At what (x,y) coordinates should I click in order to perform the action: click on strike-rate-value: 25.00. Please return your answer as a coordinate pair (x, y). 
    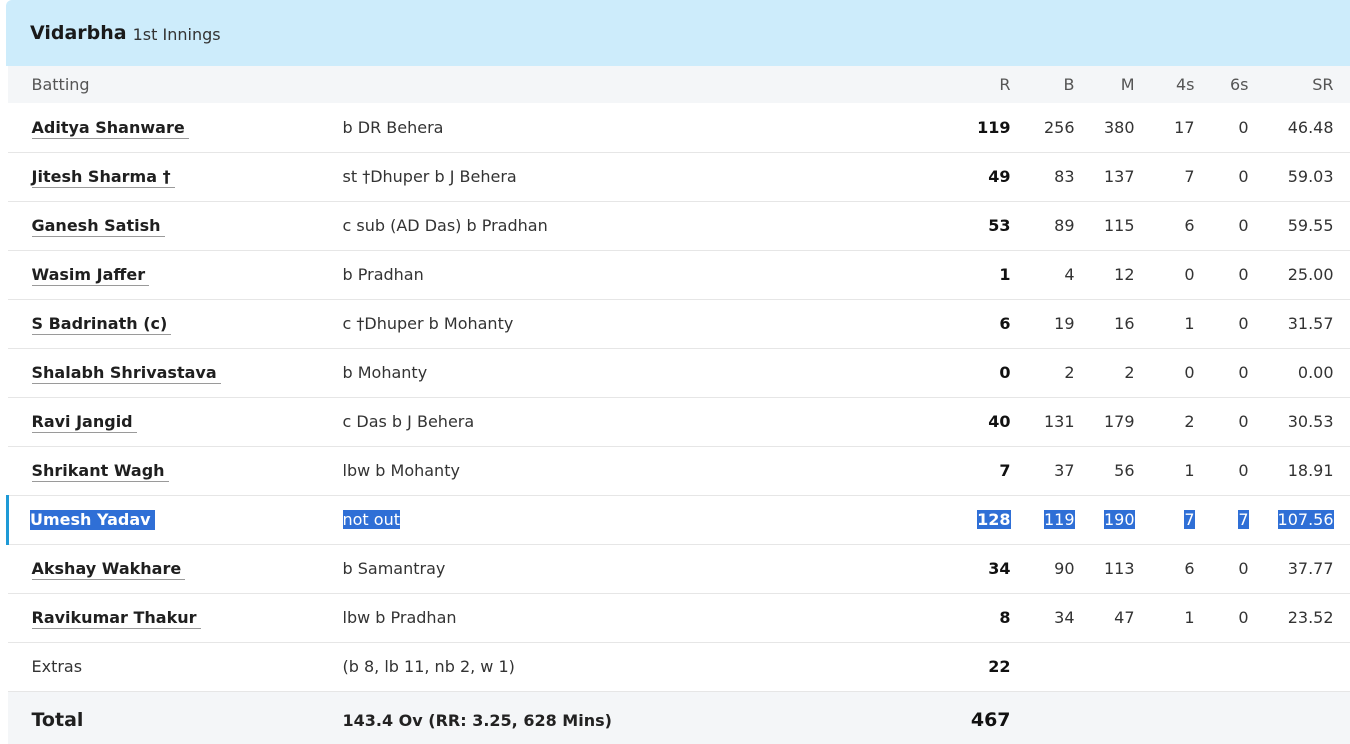
    Looking at the image, I should click on (1310, 274).